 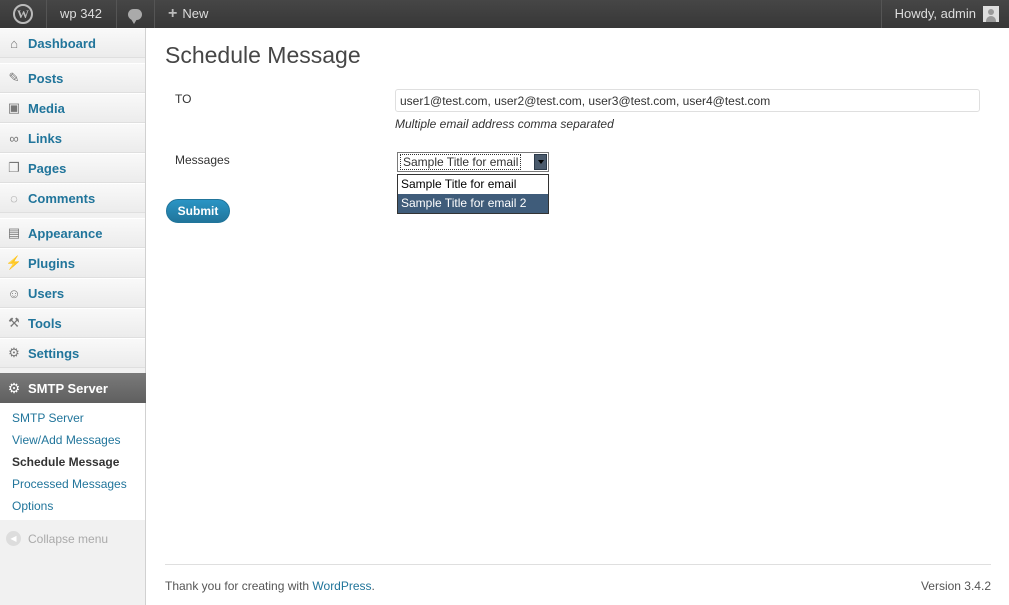 I want to click on divider, so click(x=881, y=14).